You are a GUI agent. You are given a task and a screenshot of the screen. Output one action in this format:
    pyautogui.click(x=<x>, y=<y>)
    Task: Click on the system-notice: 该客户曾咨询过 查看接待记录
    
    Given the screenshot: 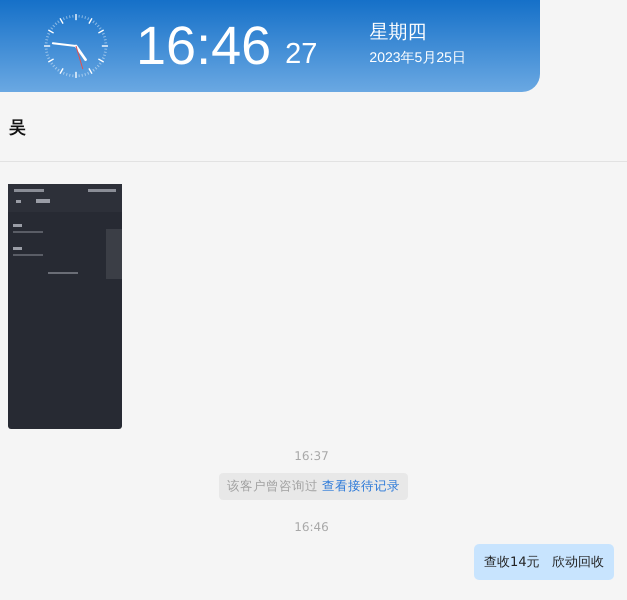 What is the action you would take?
    pyautogui.click(x=313, y=486)
    